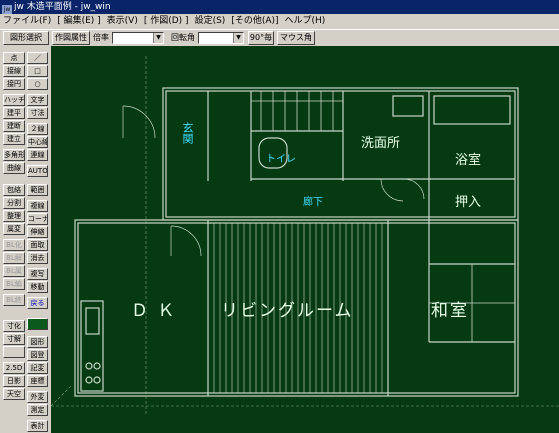  Describe the element at coordinates (14, 368) in the screenshot. I see `tool-2-5d: 2.5D` at that location.